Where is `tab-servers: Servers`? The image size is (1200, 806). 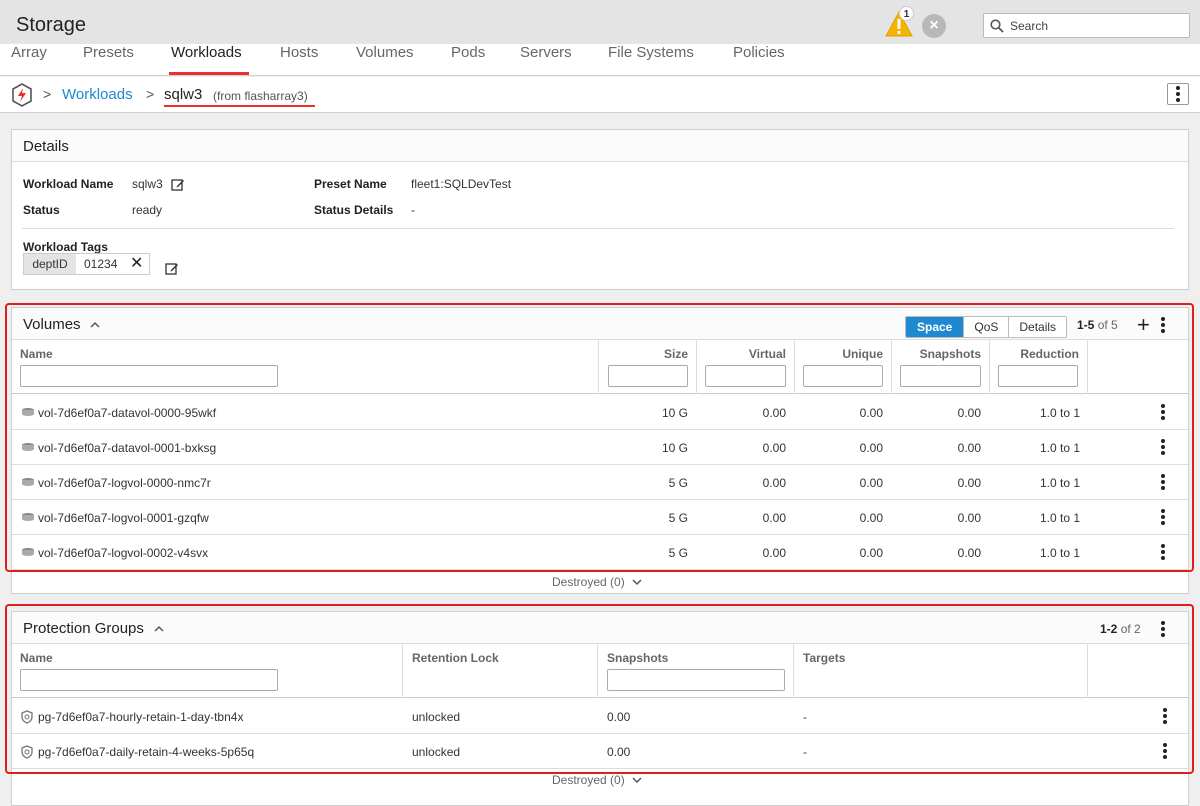
tab-servers: Servers is located at coordinates (546, 53).